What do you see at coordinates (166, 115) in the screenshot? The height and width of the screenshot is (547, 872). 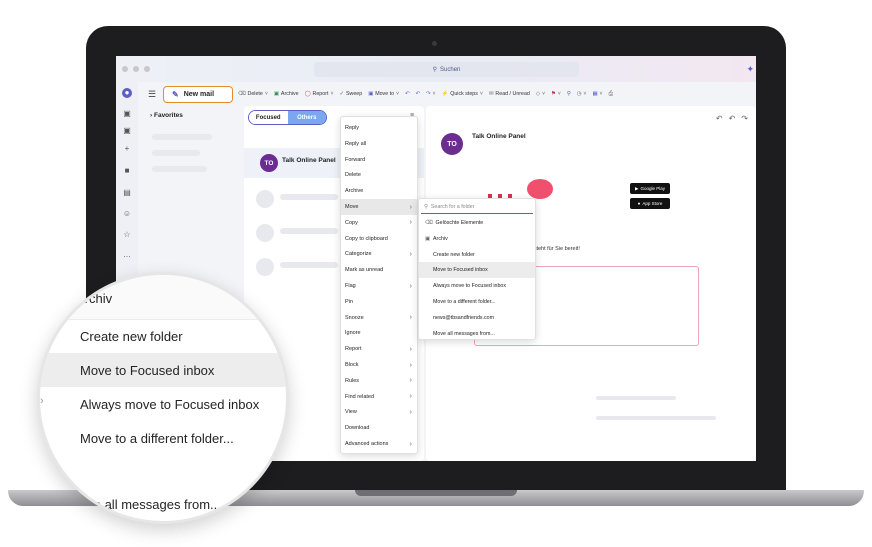 I see `favorites-header: › Favorites` at bounding box center [166, 115].